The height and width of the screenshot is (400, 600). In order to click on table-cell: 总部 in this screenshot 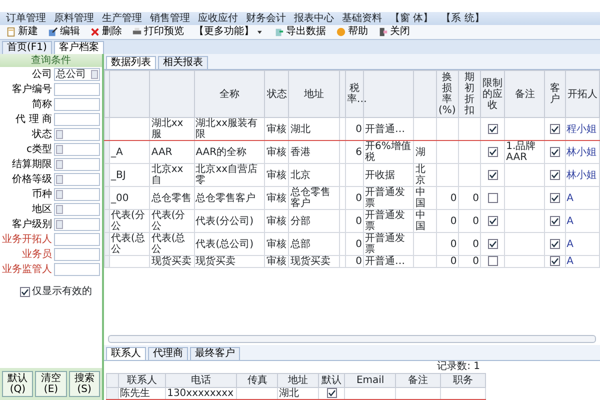, I will do `click(314, 244)`.